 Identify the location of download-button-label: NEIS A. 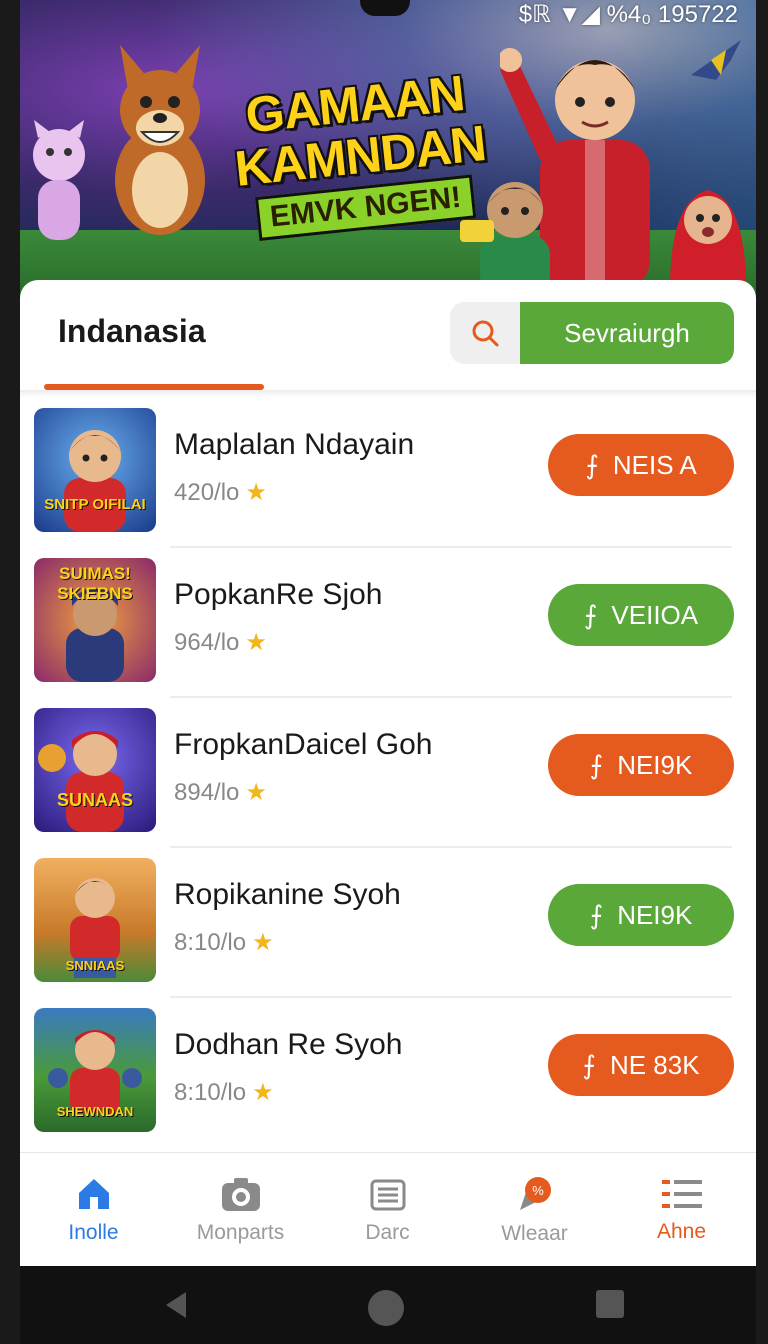
(654, 464).